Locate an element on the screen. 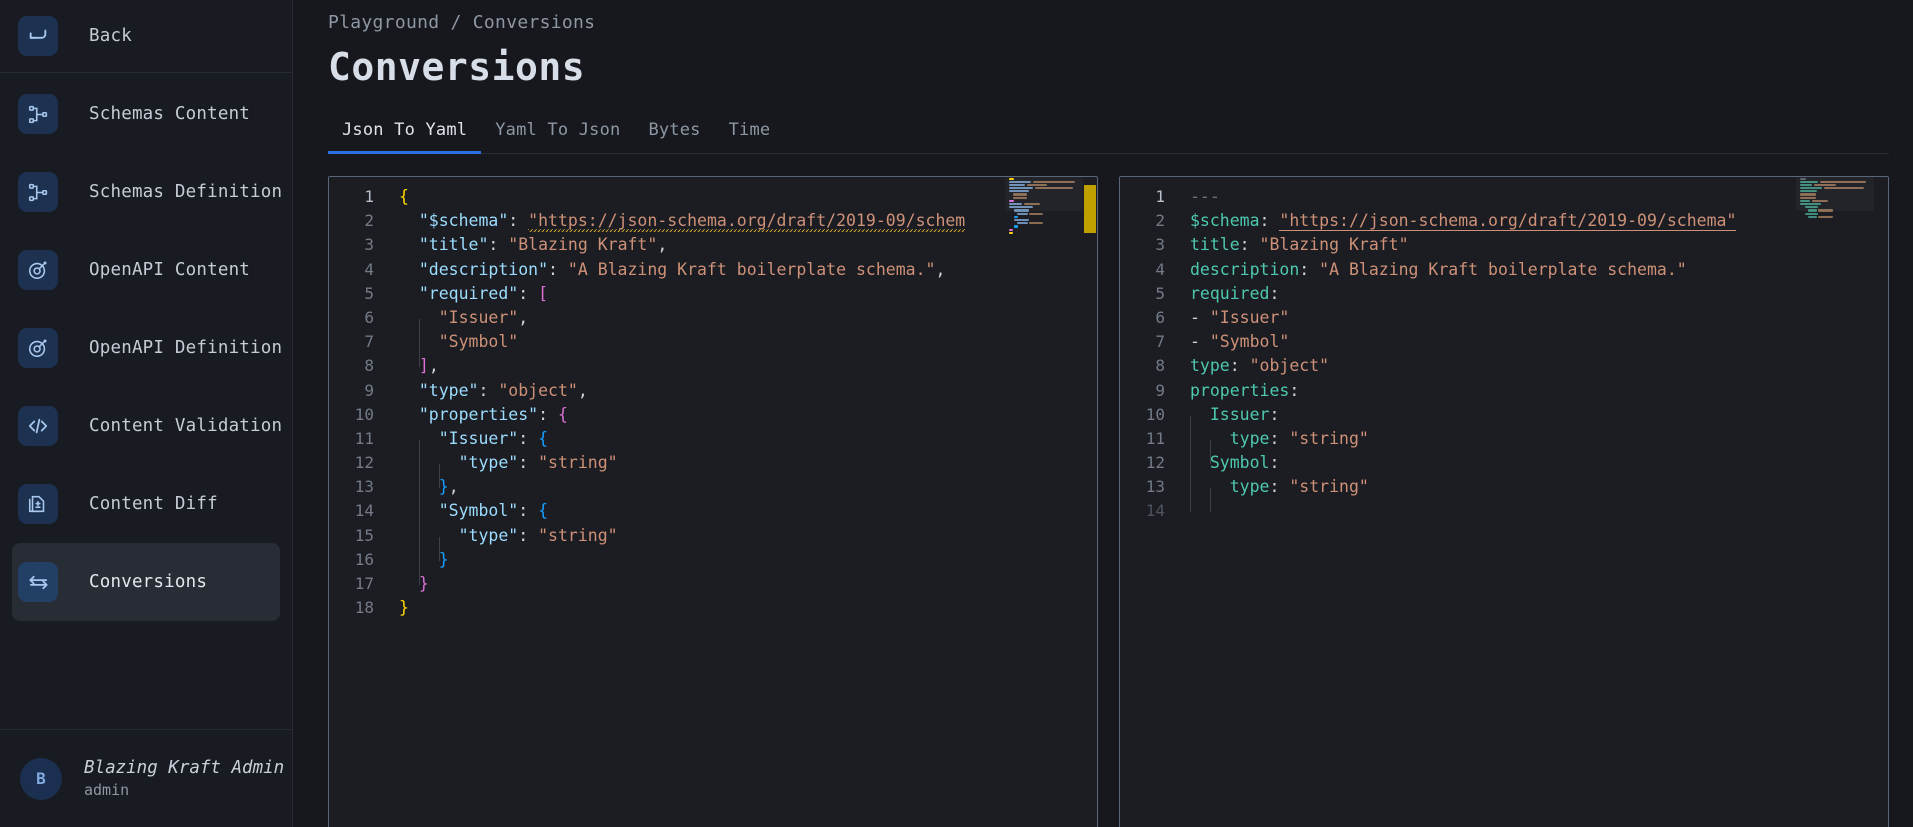  sidebar-item-schemas-definition: Schemas Definition is located at coordinates (147, 192).